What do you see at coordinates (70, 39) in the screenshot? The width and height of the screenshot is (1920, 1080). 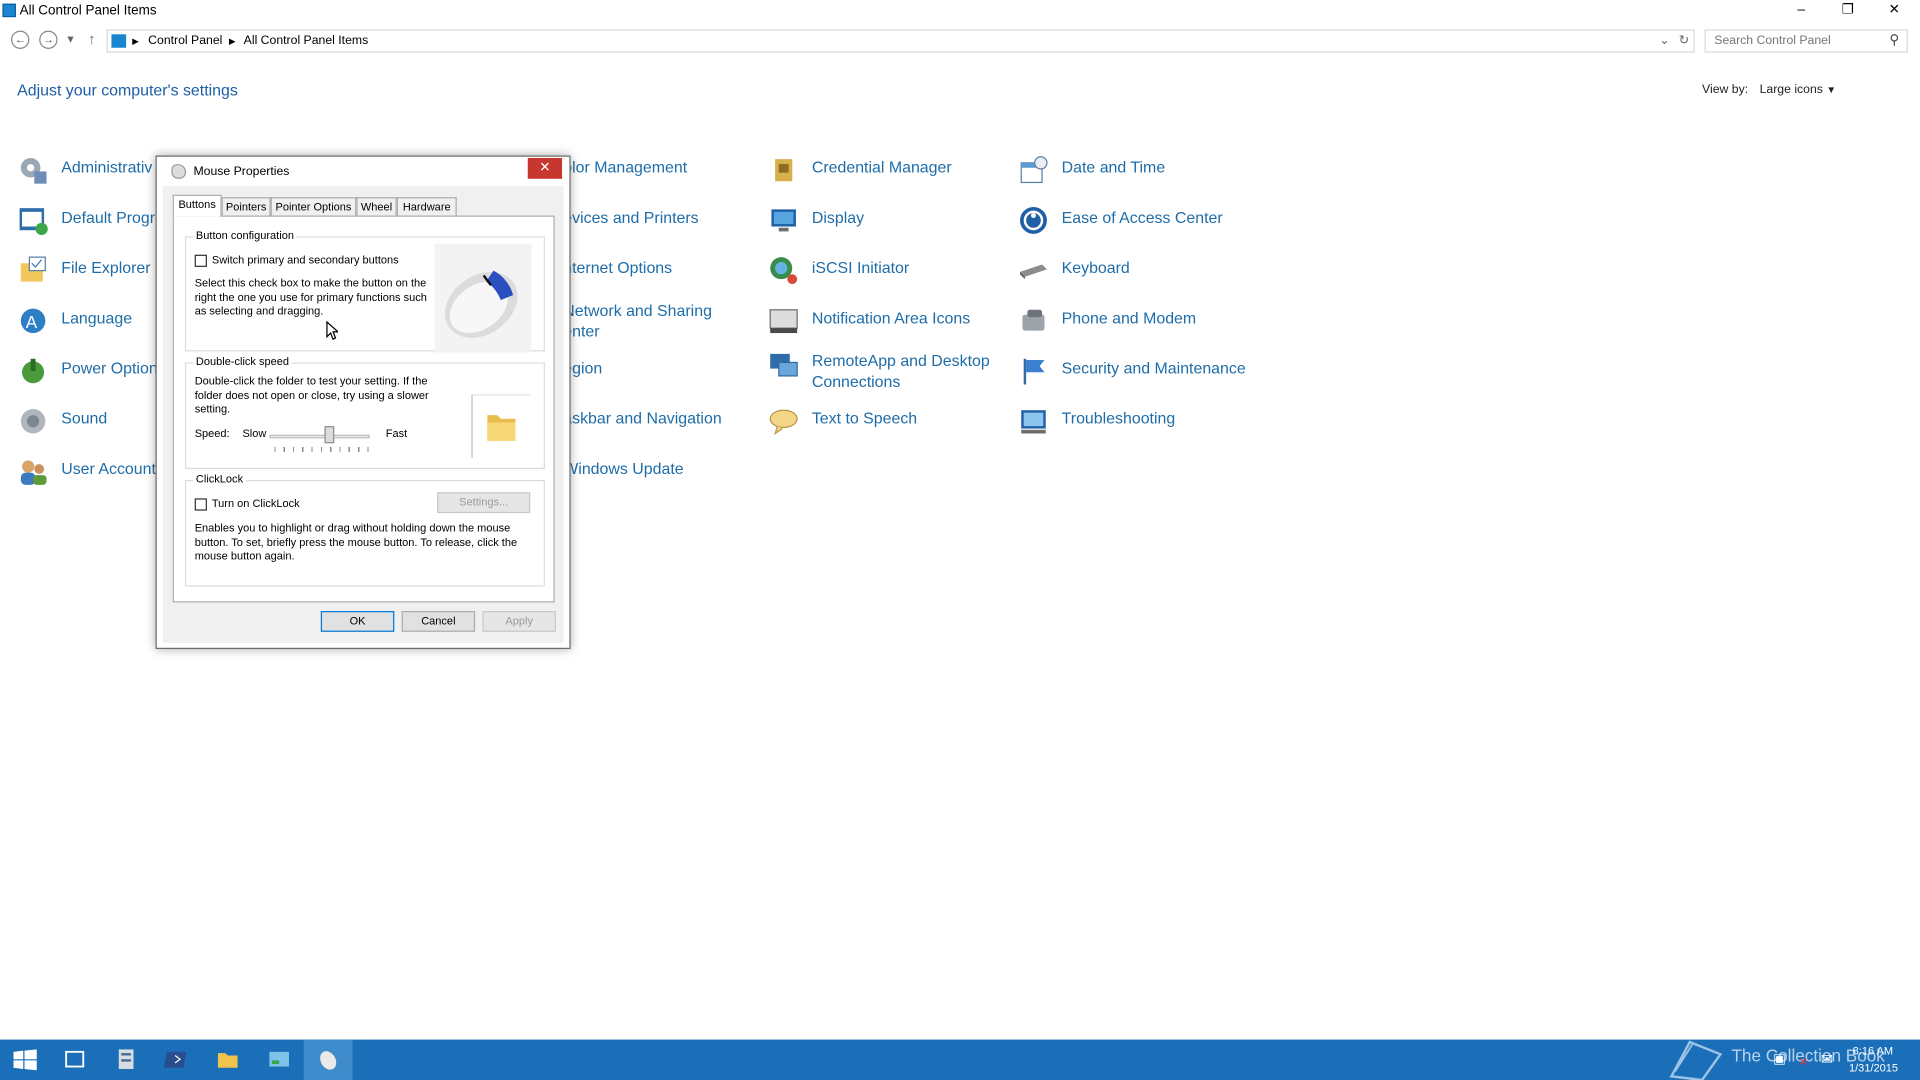 I see `recent-locations-chevron-icon: ▾` at bounding box center [70, 39].